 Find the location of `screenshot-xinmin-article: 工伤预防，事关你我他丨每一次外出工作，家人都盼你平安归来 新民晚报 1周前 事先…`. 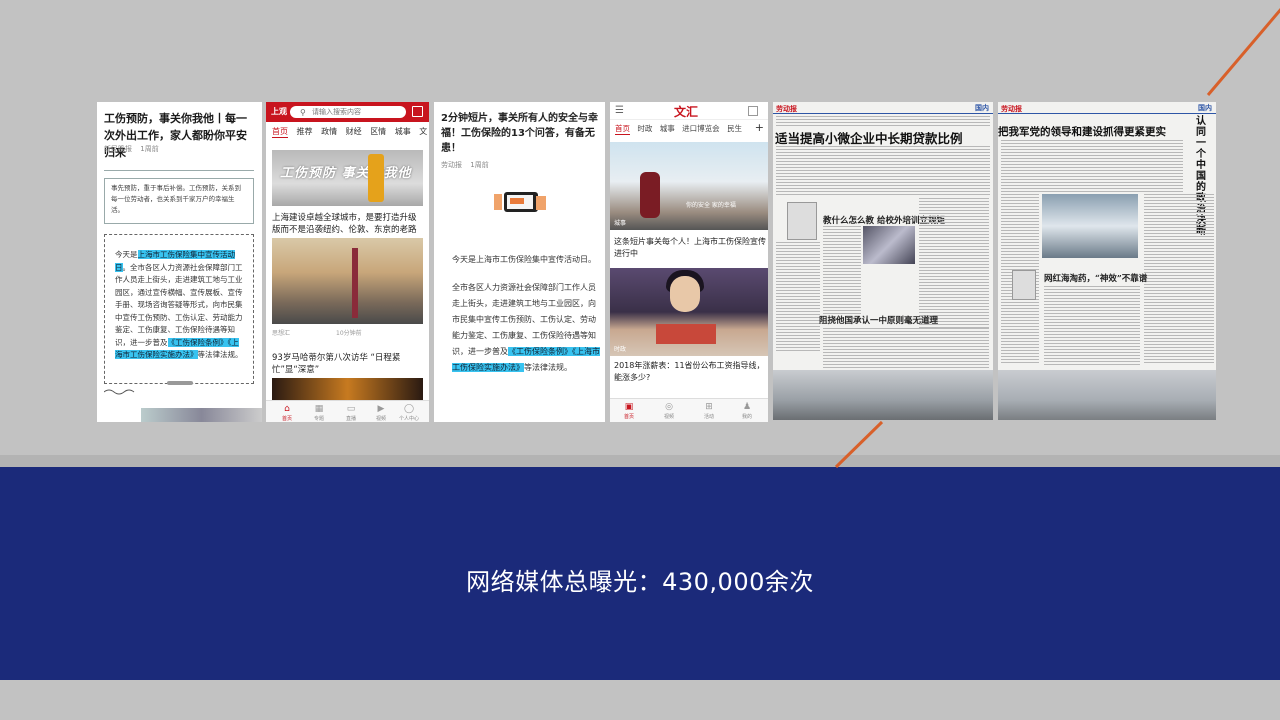

screenshot-xinmin-article: 工伤预防，事关你我他丨每一次外出工作，家人都盼你平安归来 新民晚报 1周前 事先… is located at coordinates (179, 262).